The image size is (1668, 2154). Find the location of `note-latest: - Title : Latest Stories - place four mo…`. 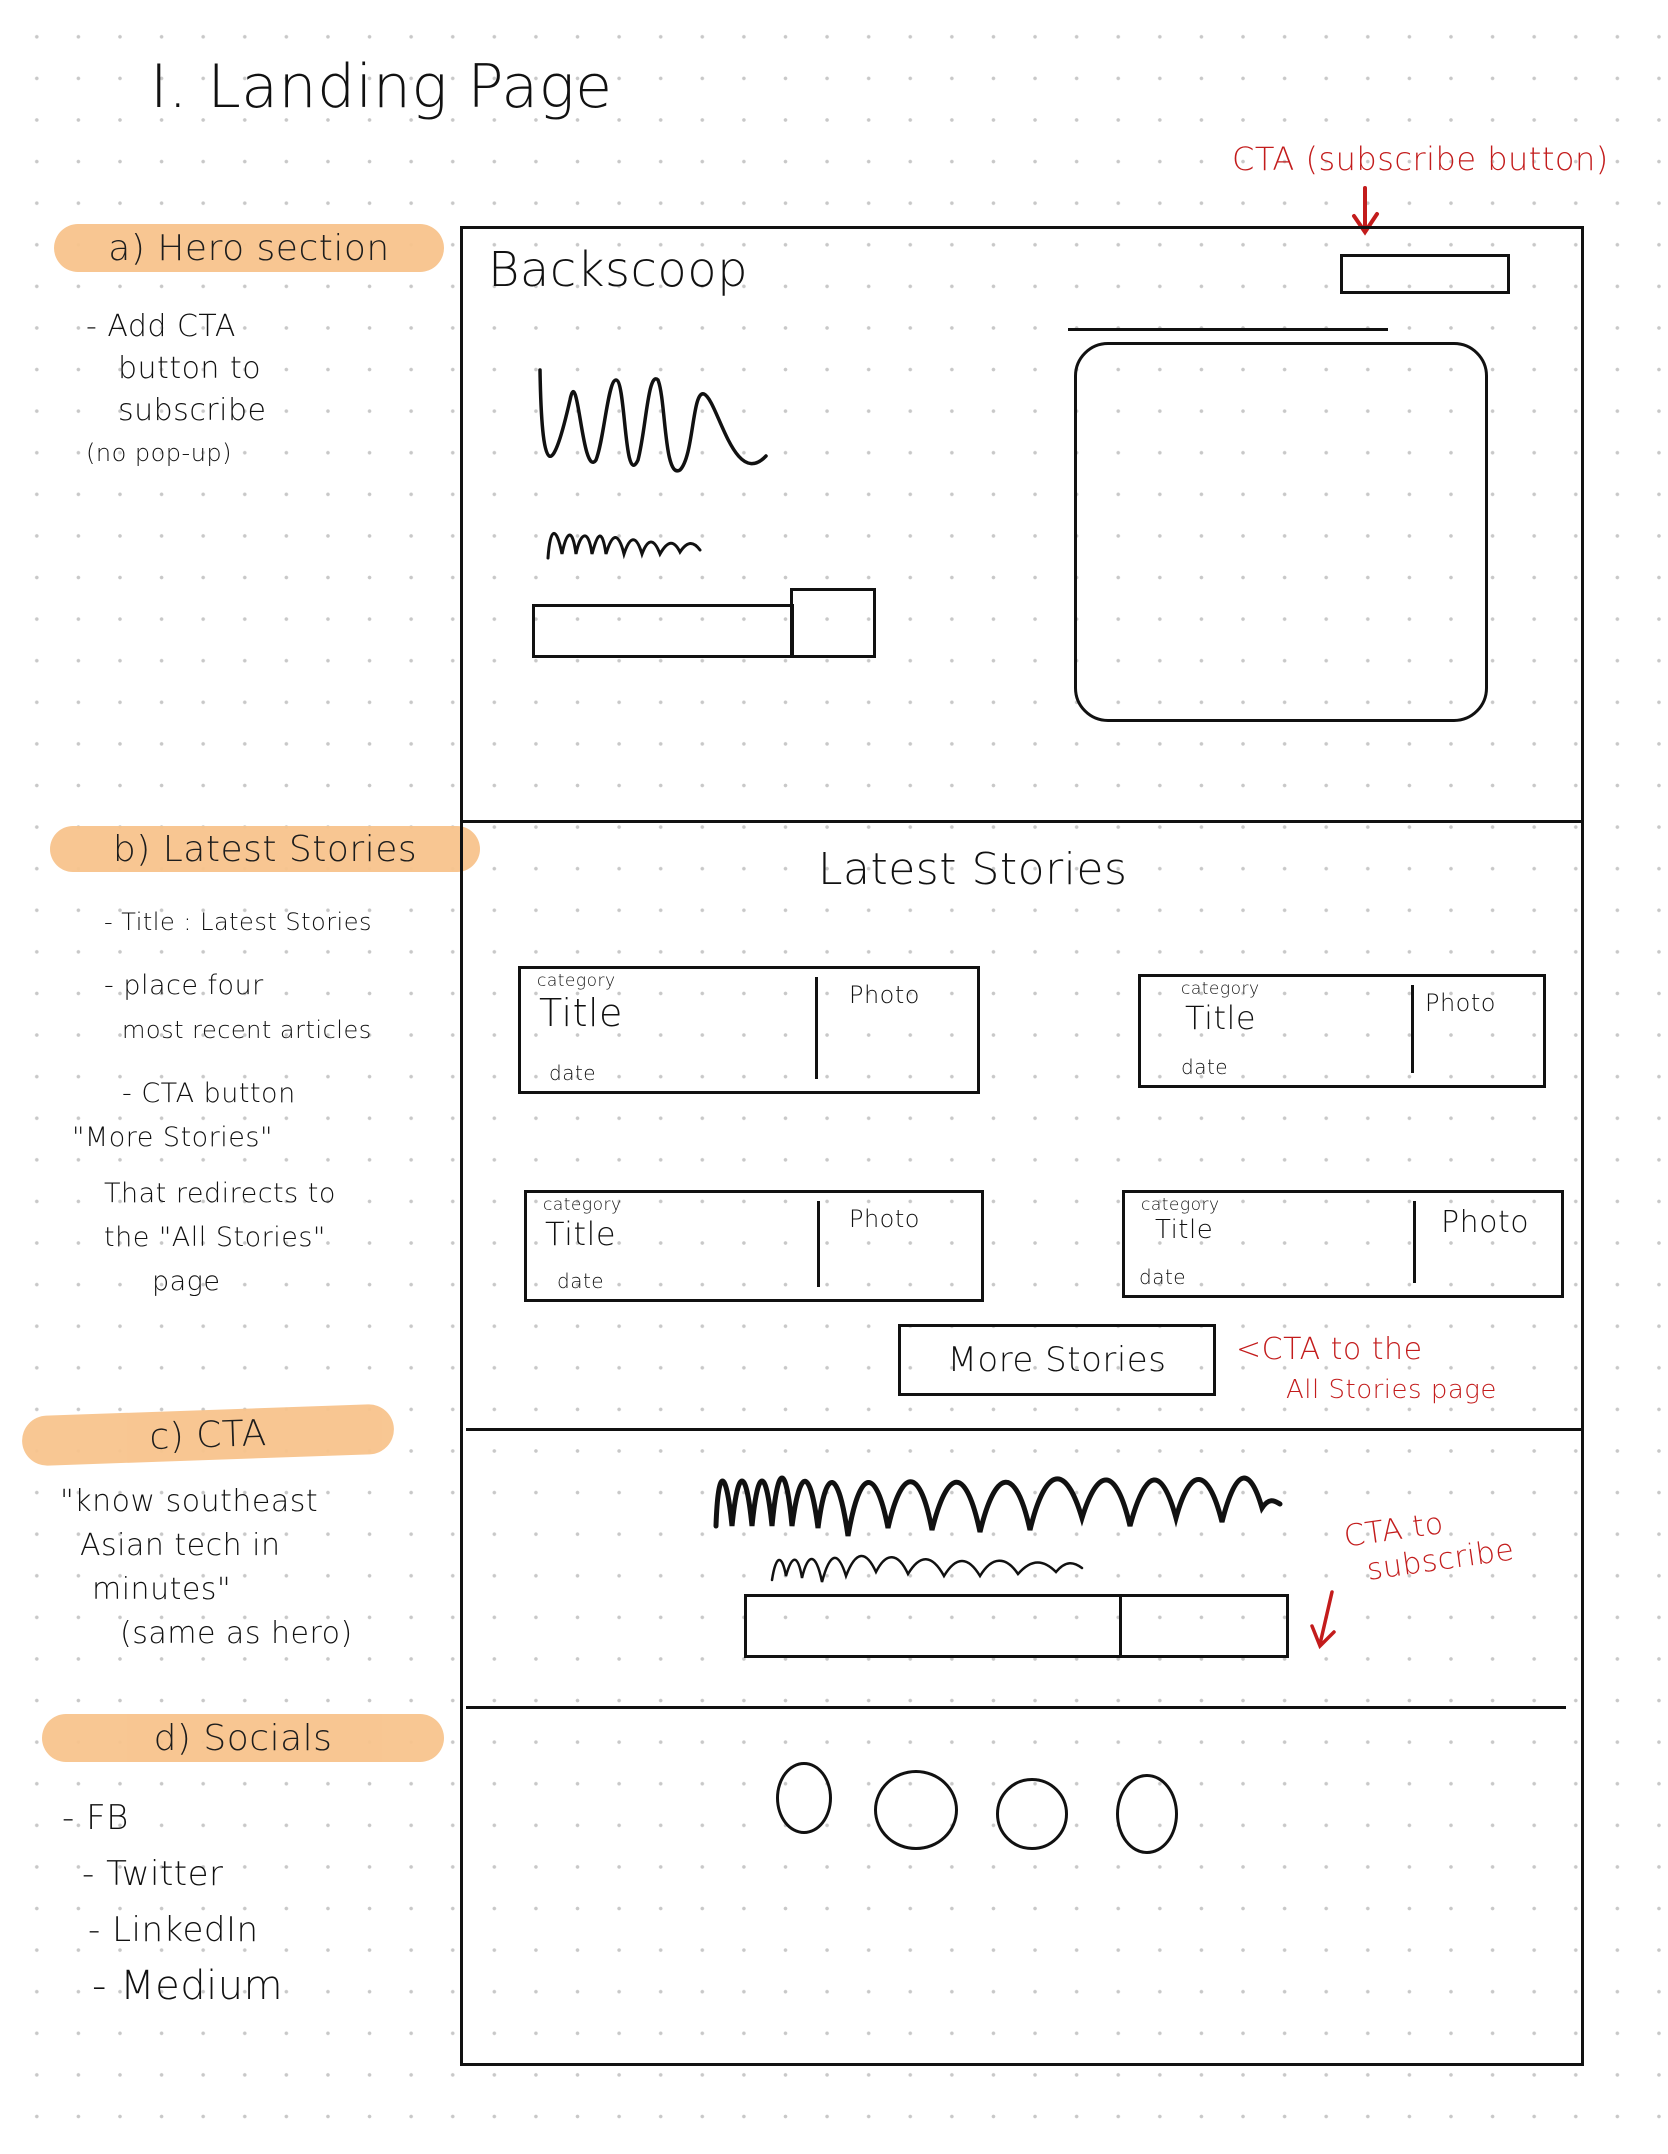

note-latest: - Title : Latest Stories - place four mo… is located at coordinates (222, 1102).